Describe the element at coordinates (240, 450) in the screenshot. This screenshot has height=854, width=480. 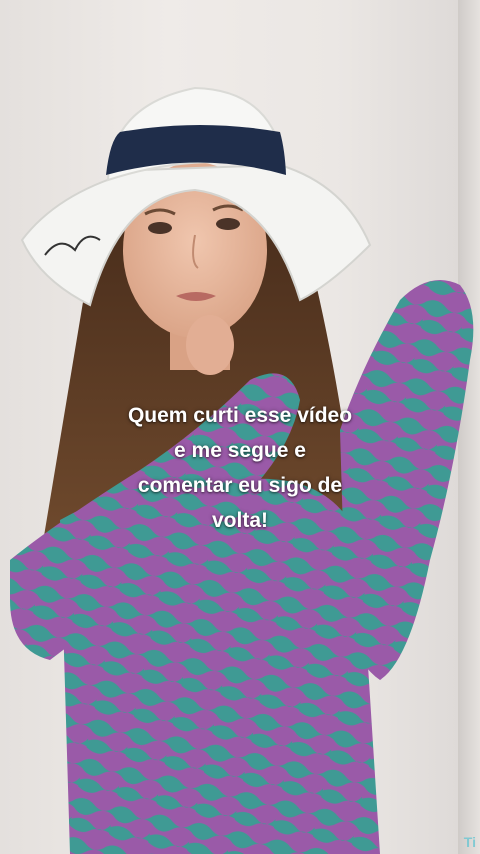
I see `caption-line: e me segue e` at that location.